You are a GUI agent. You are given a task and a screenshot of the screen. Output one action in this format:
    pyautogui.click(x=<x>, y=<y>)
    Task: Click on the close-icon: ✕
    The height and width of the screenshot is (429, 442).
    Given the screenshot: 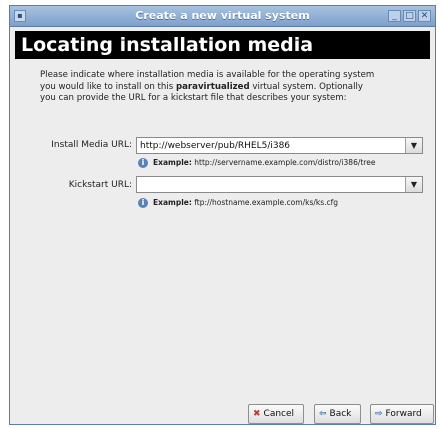 What is the action you would take?
    pyautogui.click(x=424, y=16)
    